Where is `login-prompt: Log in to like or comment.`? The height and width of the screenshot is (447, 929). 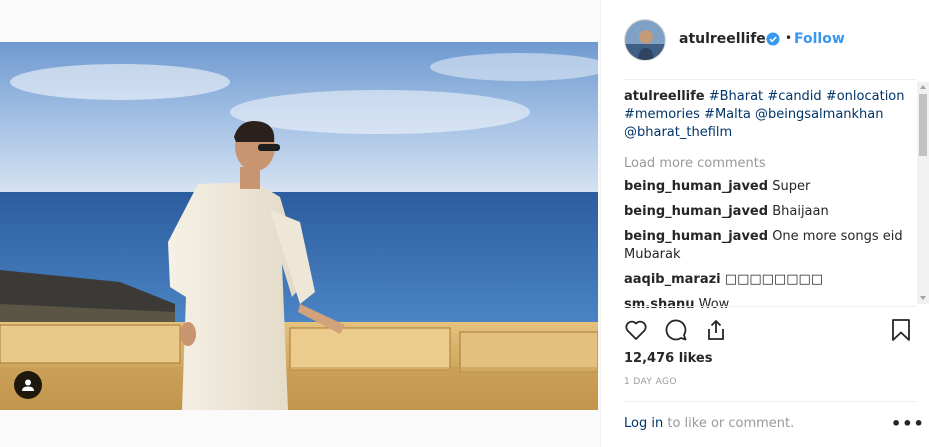
login-prompt: Log in to like or comment. is located at coordinates (709, 423).